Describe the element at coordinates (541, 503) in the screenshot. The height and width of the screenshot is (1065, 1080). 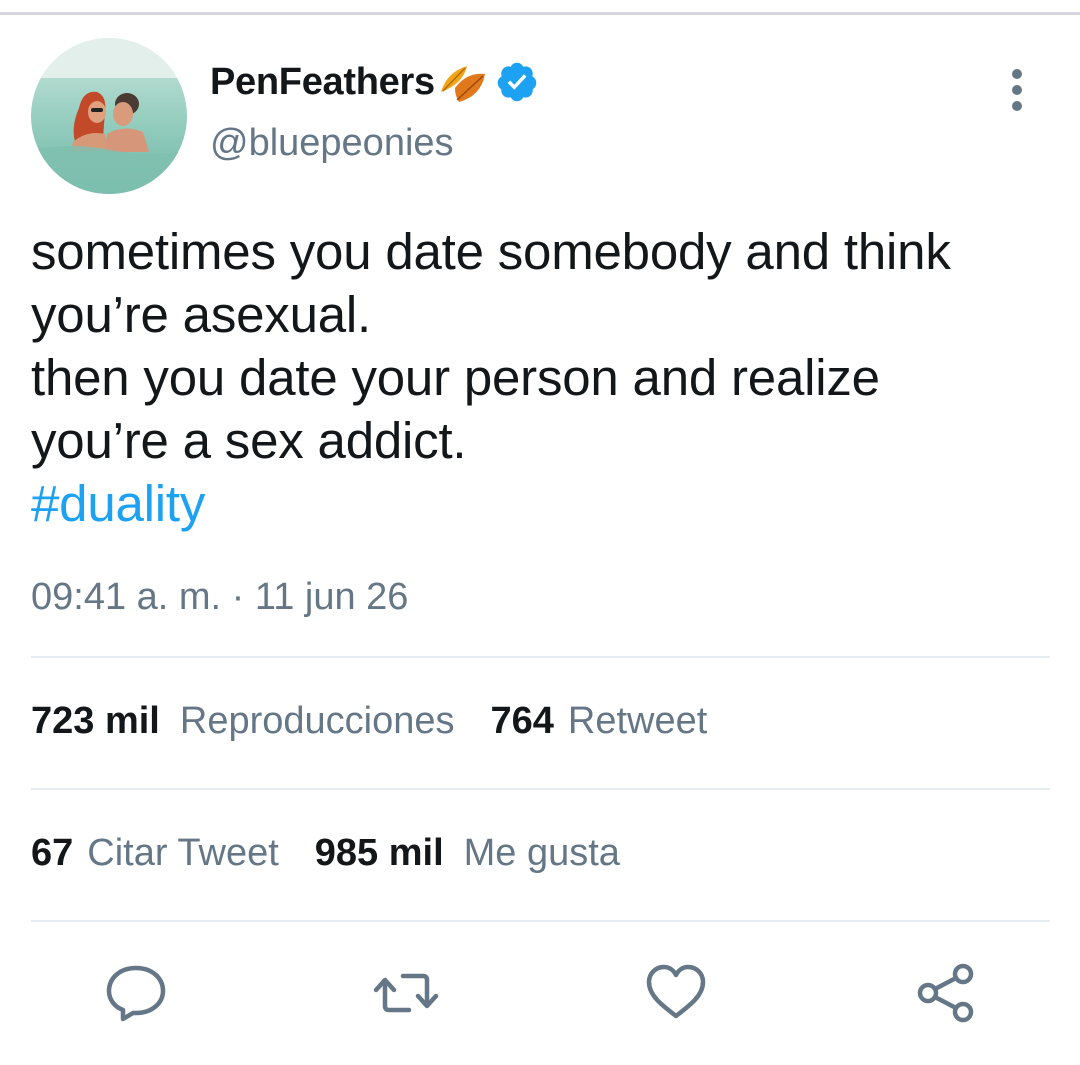
I see `hashtag-link: #duality` at that location.